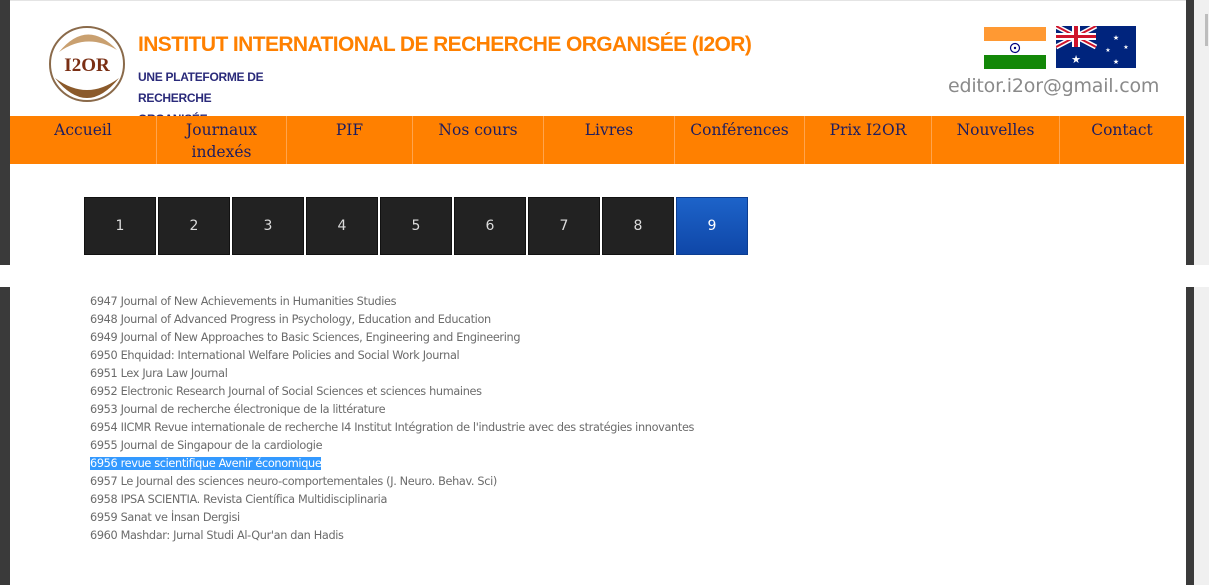  What do you see at coordinates (268, 226) in the screenshot?
I see `page-button-3: 3` at bounding box center [268, 226].